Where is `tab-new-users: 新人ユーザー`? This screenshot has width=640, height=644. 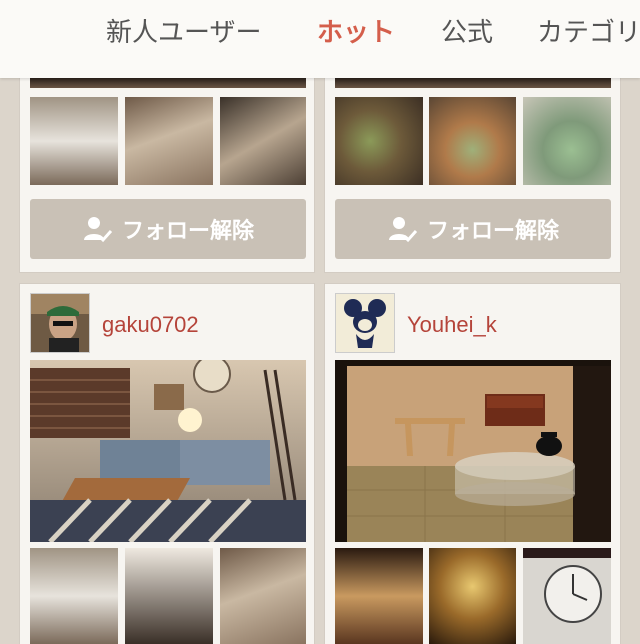
tab-new-users: 新人ユーザー is located at coordinates (183, 33).